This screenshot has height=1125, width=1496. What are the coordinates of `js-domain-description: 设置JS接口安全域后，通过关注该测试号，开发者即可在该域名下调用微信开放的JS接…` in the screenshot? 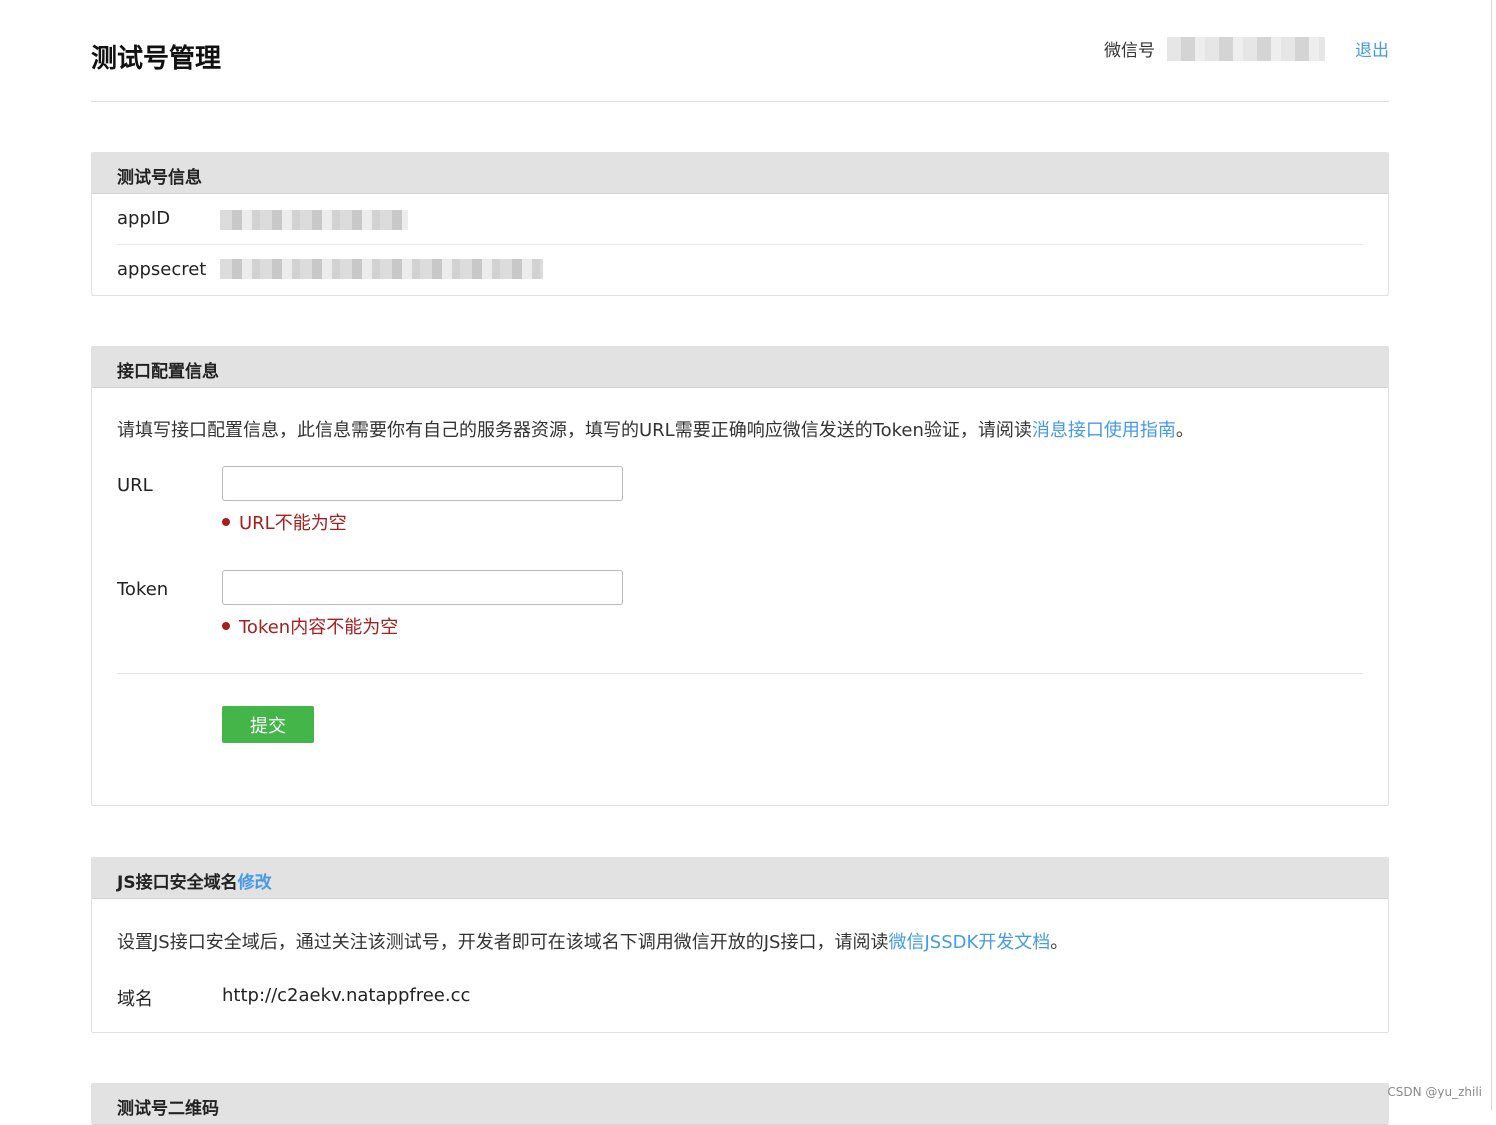 It's located at (592, 941).